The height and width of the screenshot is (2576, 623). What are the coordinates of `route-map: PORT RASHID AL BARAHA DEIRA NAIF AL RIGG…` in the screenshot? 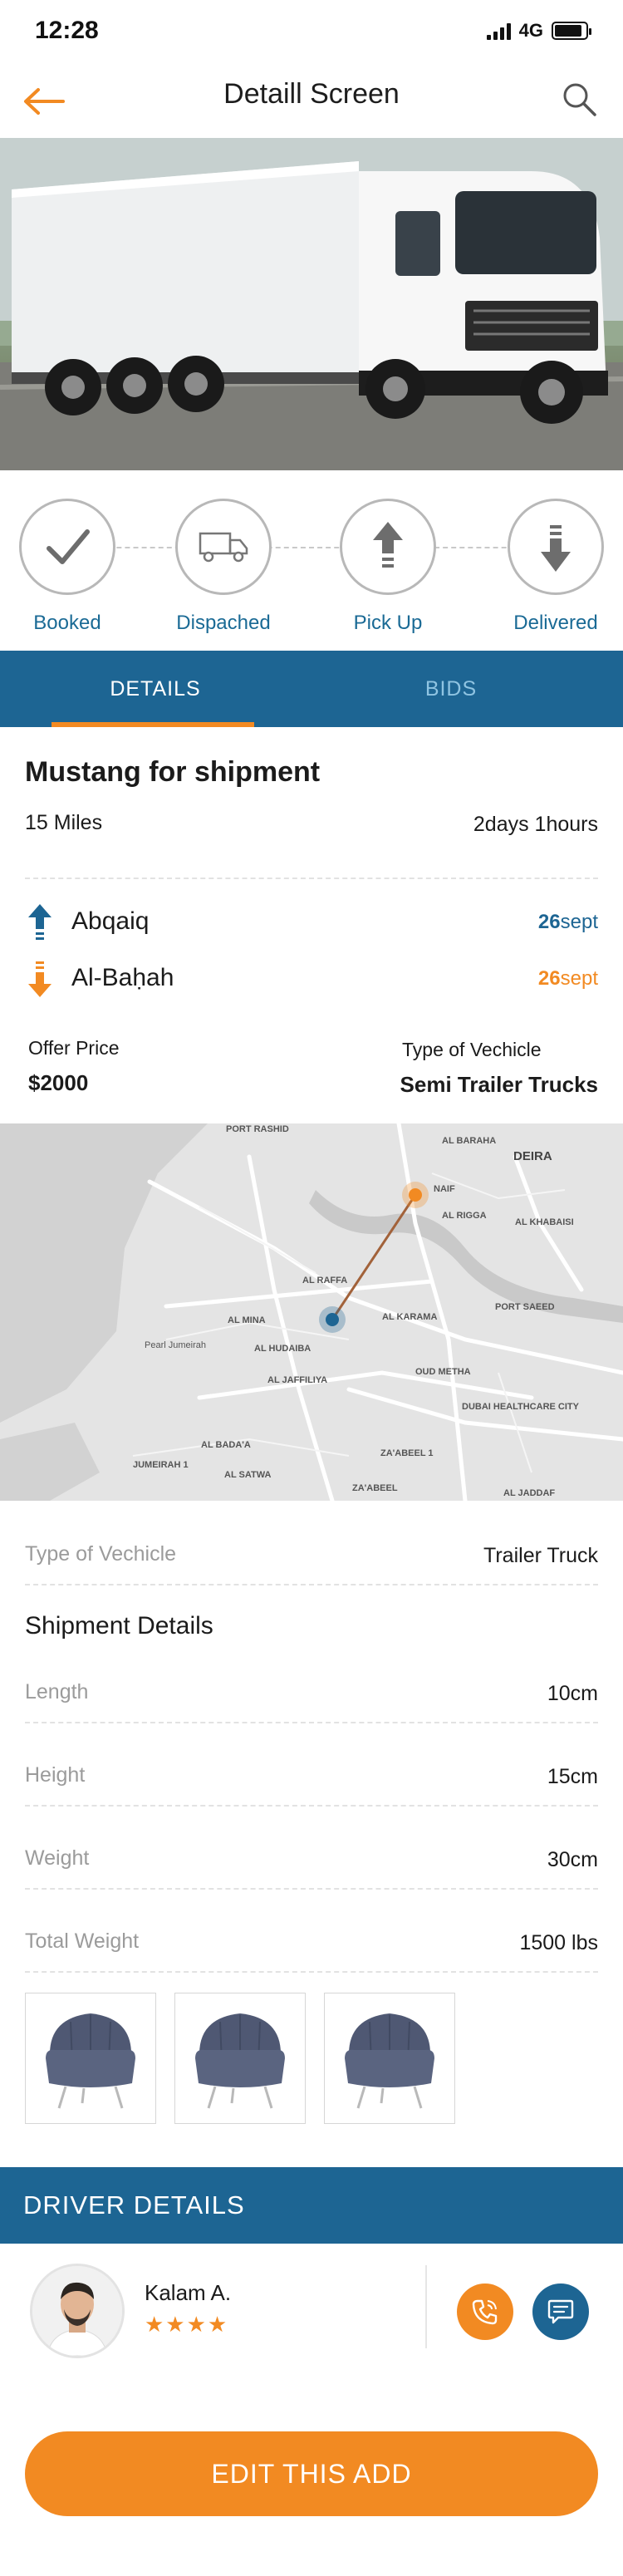 It's located at (311, 1312).